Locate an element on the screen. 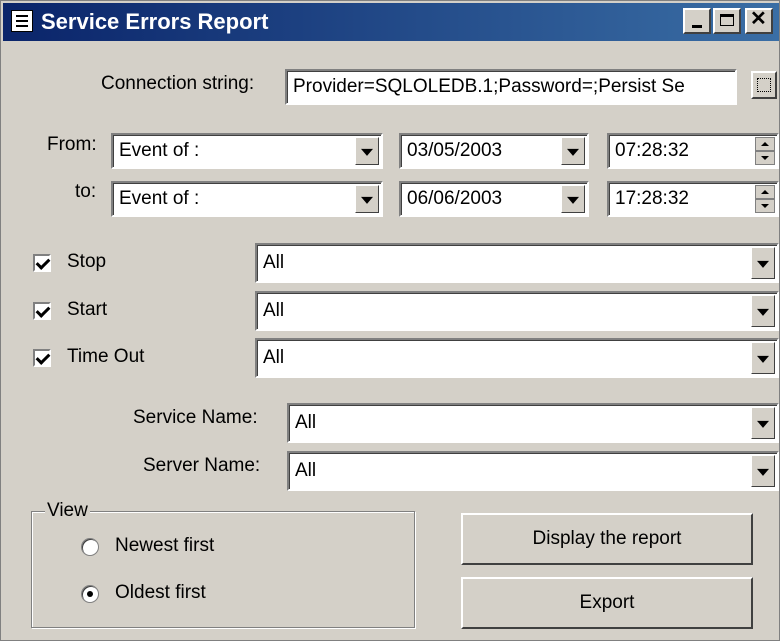  time-out-label: Time Out is located at coordinates (106, 356).